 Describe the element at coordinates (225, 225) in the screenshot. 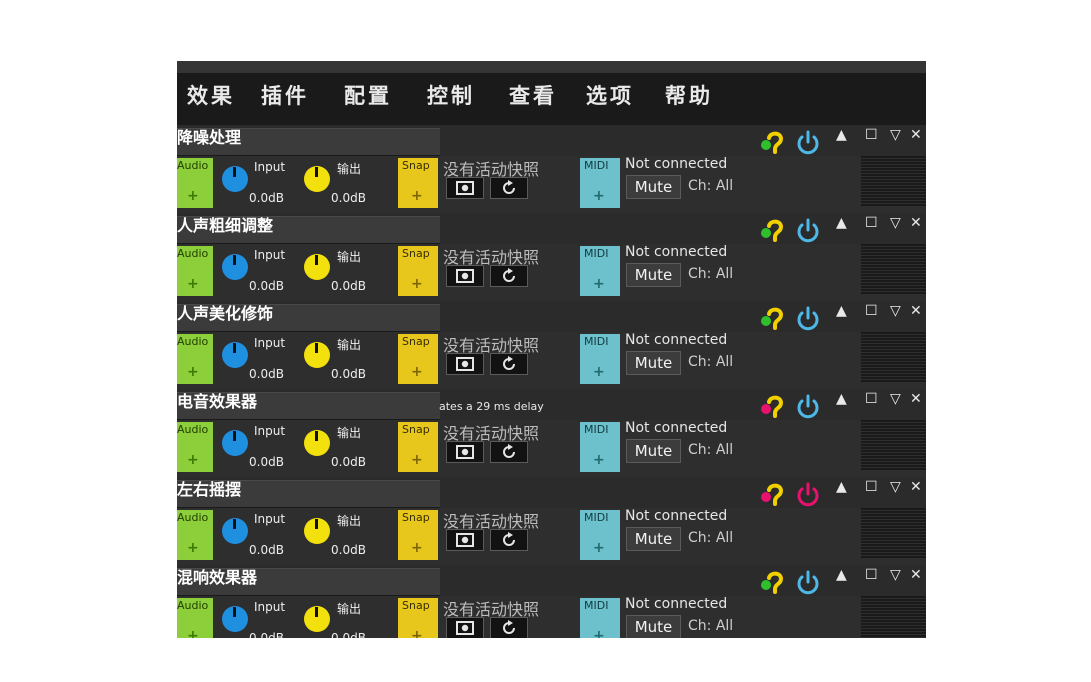

I see `slot-title: 人声粗细调整` at that location.